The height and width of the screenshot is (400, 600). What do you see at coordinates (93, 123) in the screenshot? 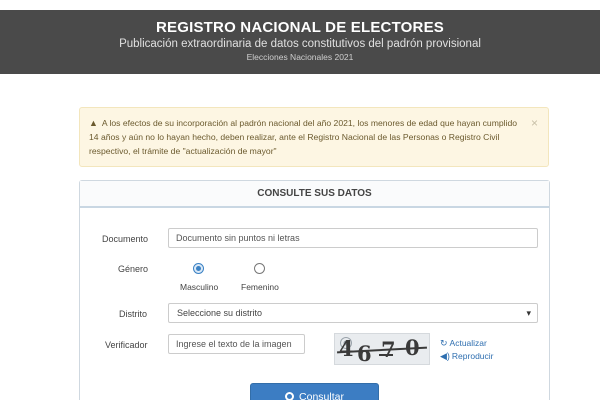
I see `warning-icon: ▲` at bounding box center [93, 123].